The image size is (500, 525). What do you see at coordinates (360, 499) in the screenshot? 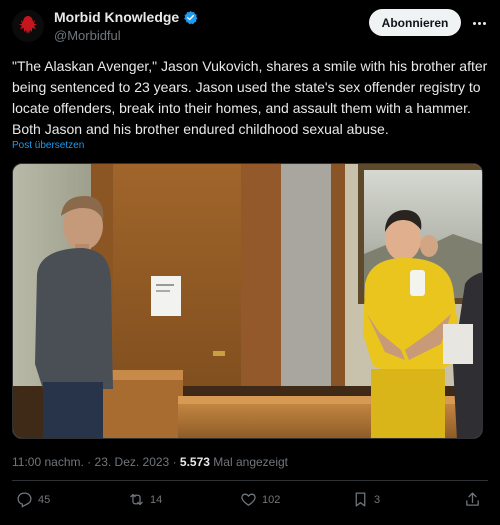
I see `bookmark-icon` at bounding box center [360, 499].